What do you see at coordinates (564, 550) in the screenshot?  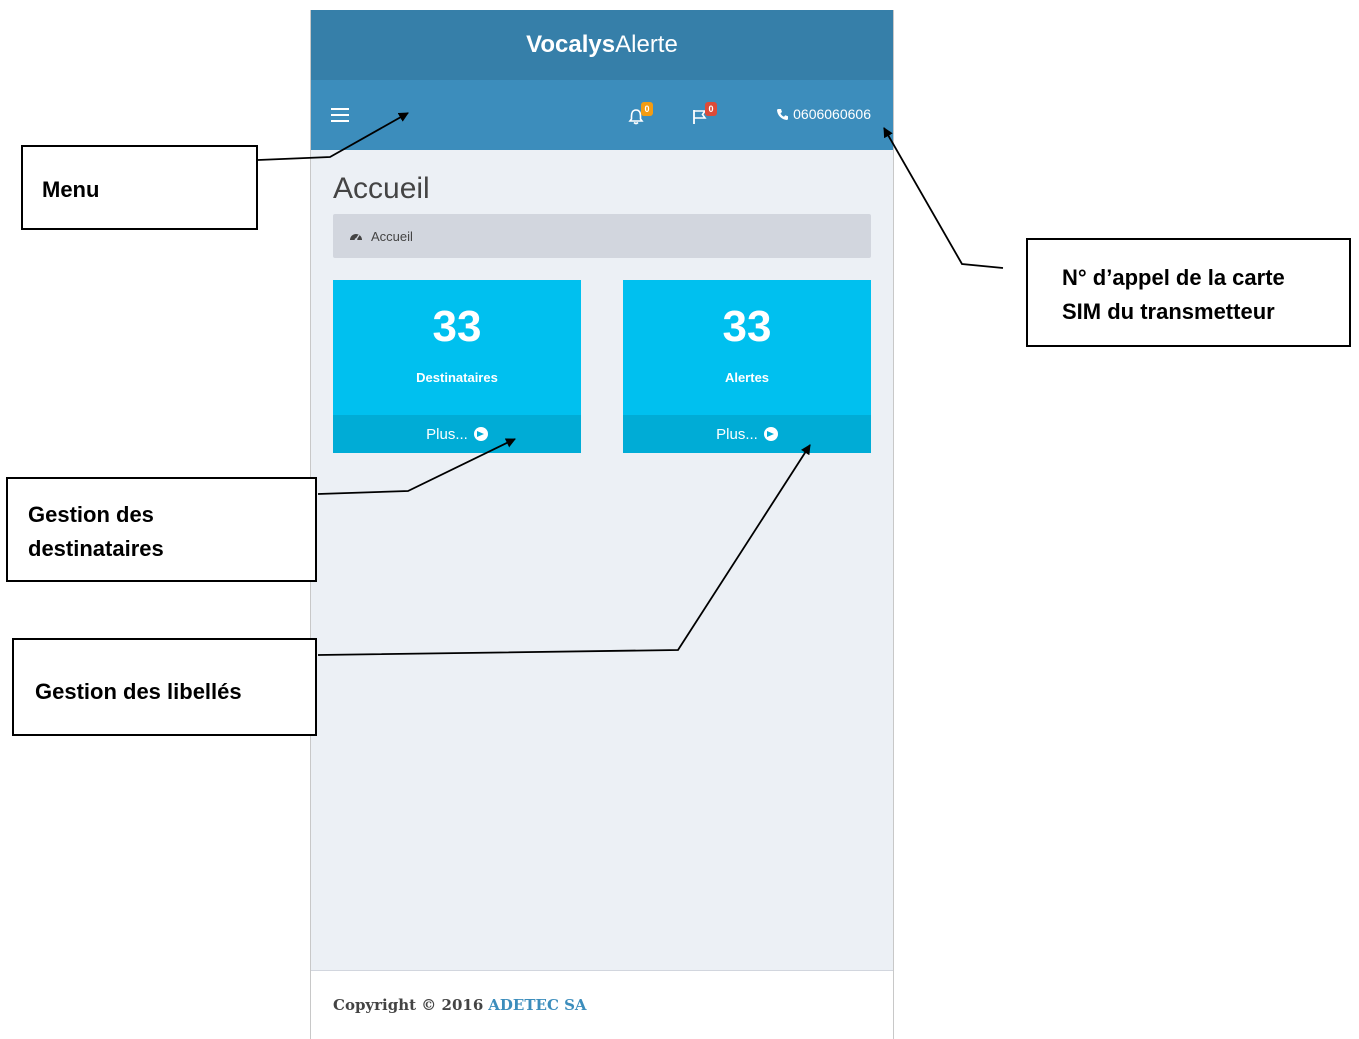 I see `labels-arrow` at bounding box center [564, 550].